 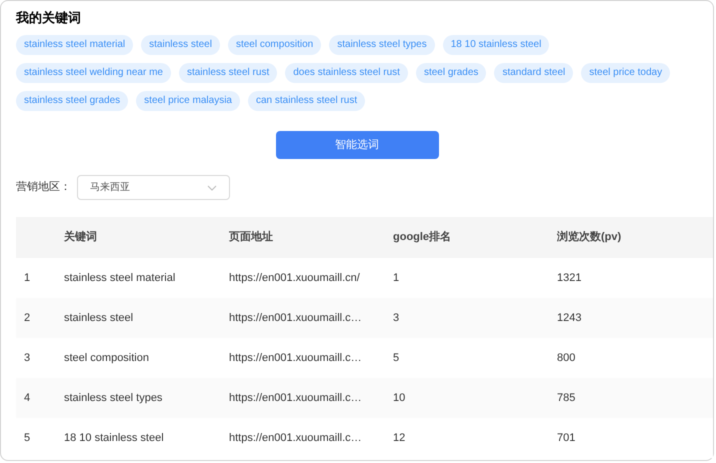 What do you see at coordinates (120, 278) in the screenshot?
I see `table-cell: stainless steel material` at bounding box center [120, 278].